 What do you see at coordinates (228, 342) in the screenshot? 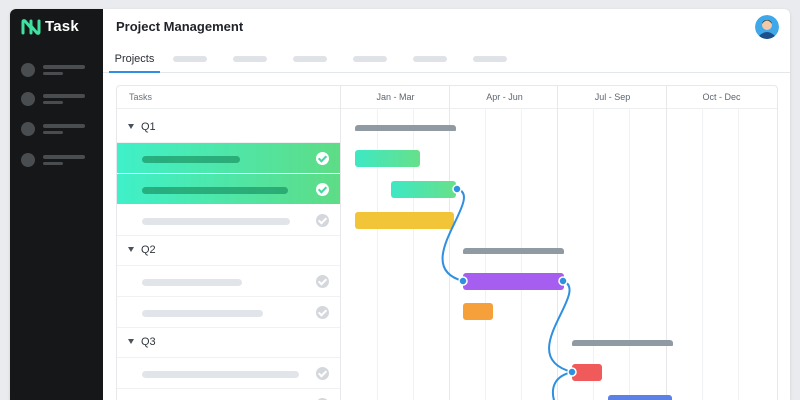
I see `group-row-q3: Q3` at bounding box center [228, 342].